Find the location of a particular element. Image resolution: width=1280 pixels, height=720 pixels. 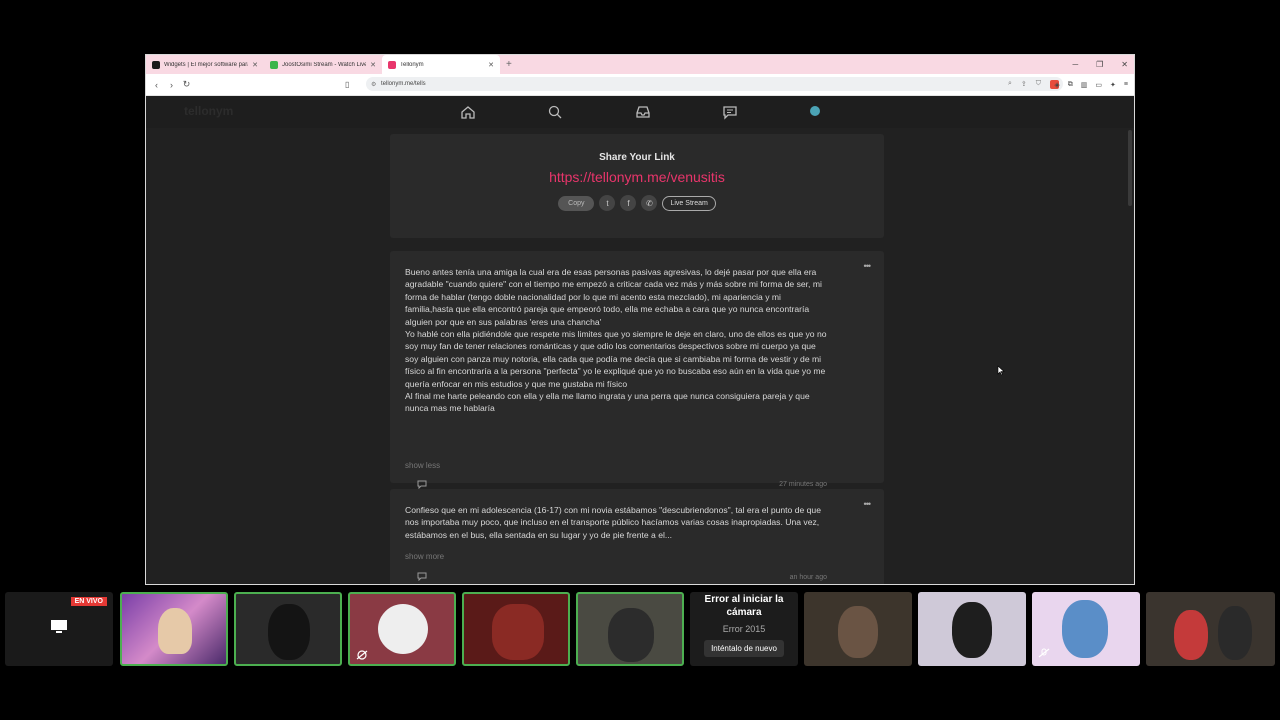

mouse-cursor-icon is located at coordinates (1001, 370).